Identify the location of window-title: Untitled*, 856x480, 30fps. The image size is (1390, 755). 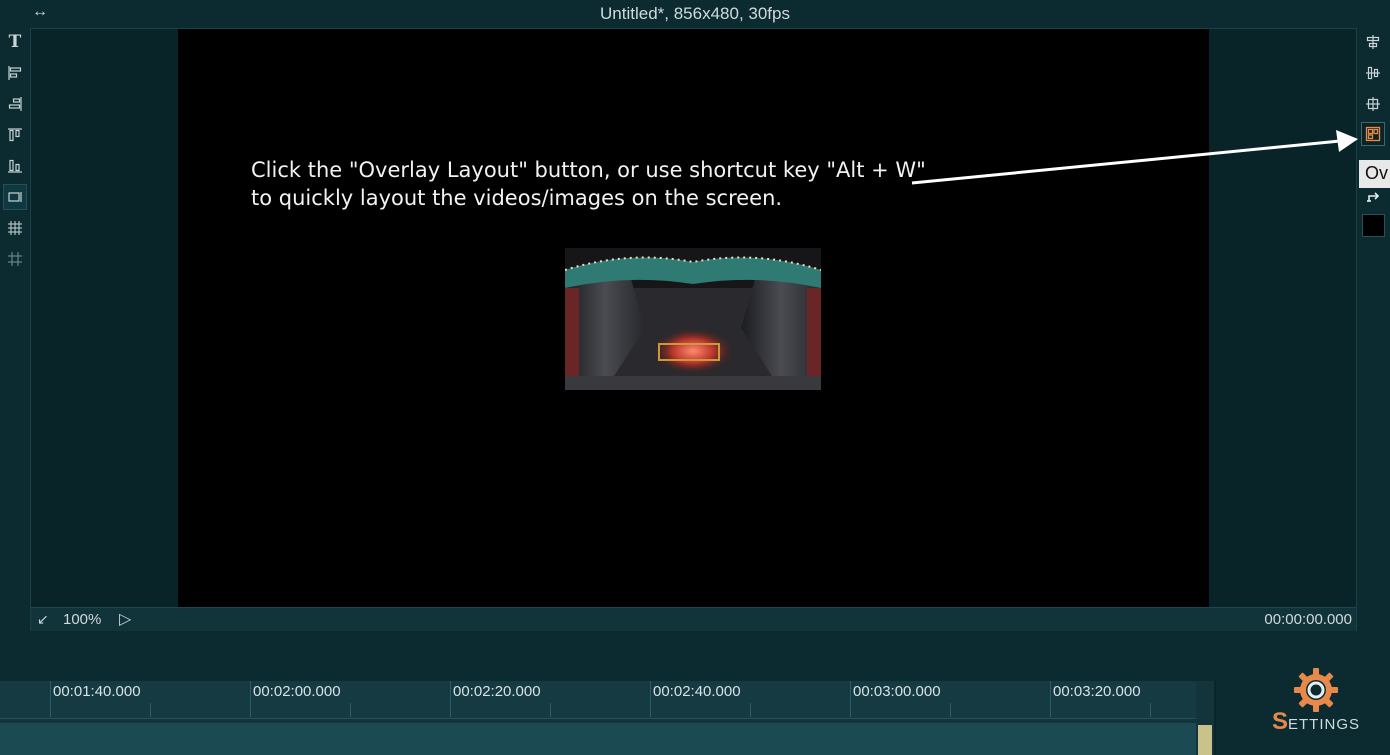
(695, 13).